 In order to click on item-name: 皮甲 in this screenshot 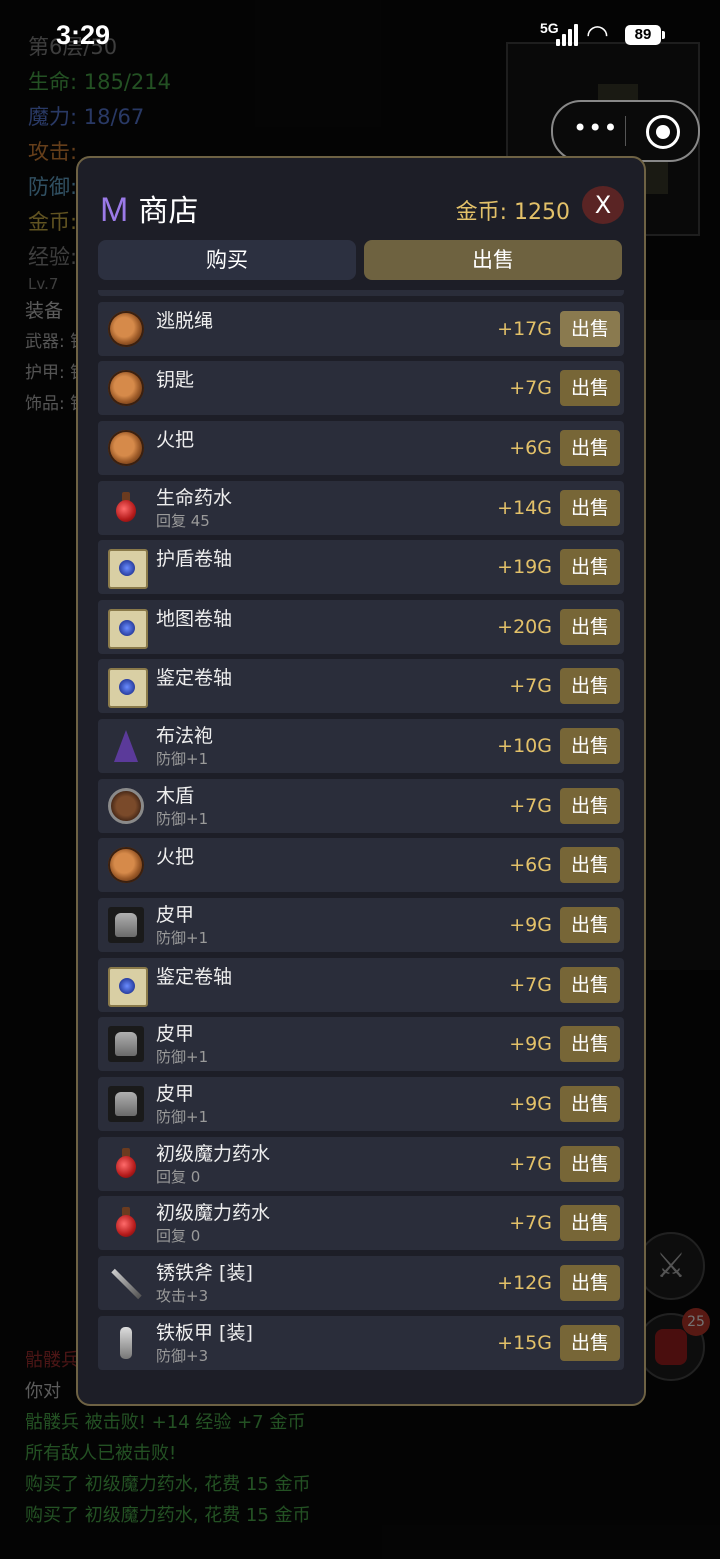, I will do `click(175, 1034)`.